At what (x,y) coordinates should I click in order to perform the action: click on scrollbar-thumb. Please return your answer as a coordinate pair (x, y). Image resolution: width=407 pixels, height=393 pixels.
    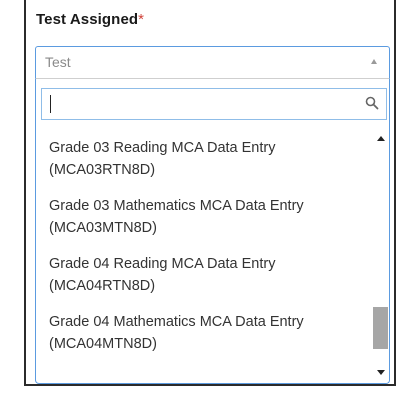
    Looking at the image, I should click on (380, 328).